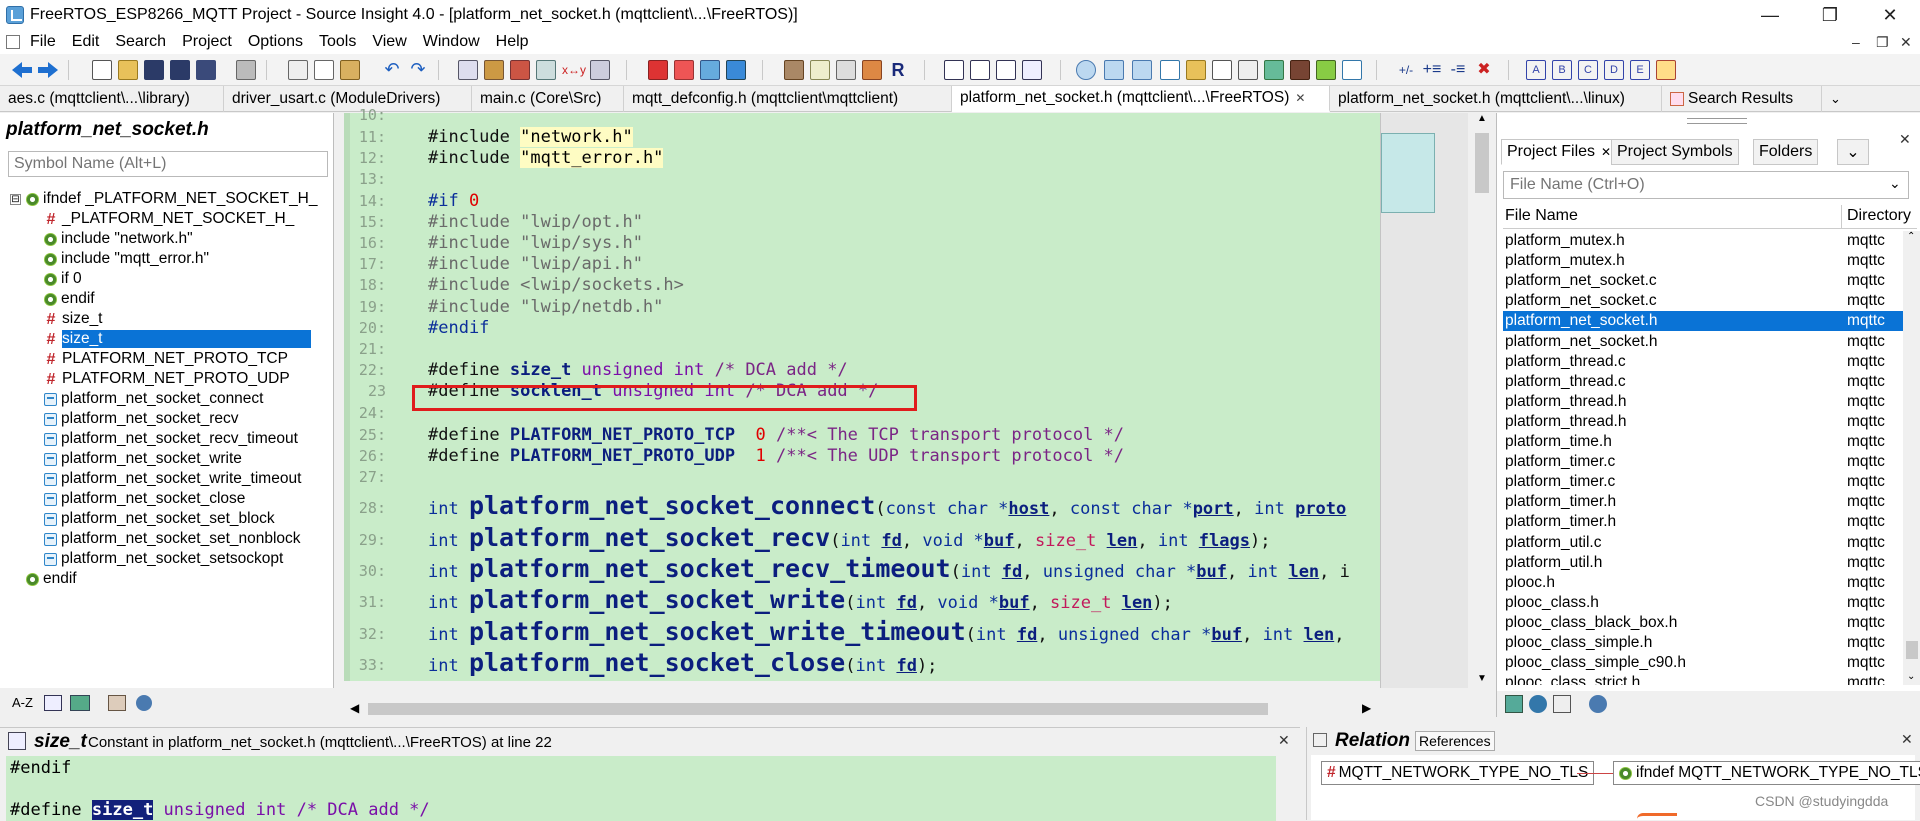 This screenshot has width=1920, height=821. I want to click on tree-item: # _PLATFORM_NET_SOCKET_H_, so click(169, 219).